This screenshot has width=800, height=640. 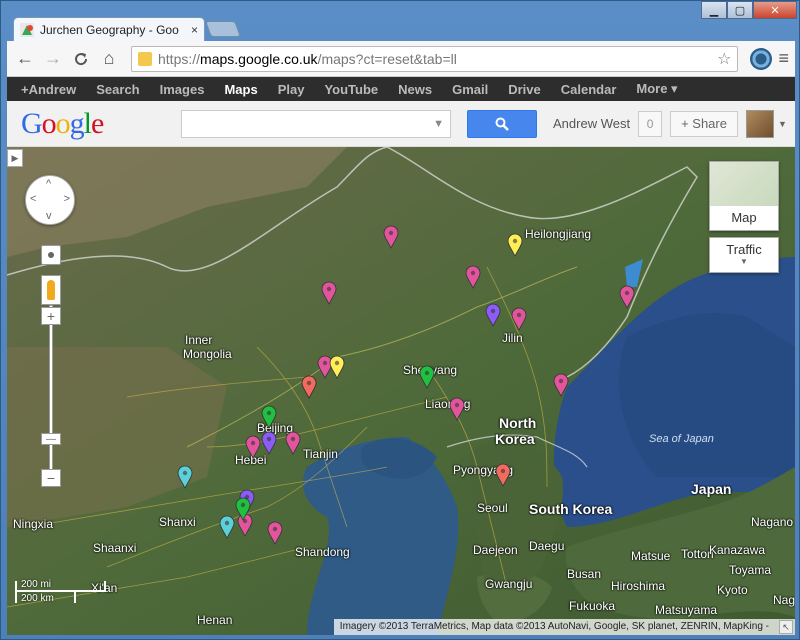 I want to click on google-logo: Google, so click(x=101, y=124).